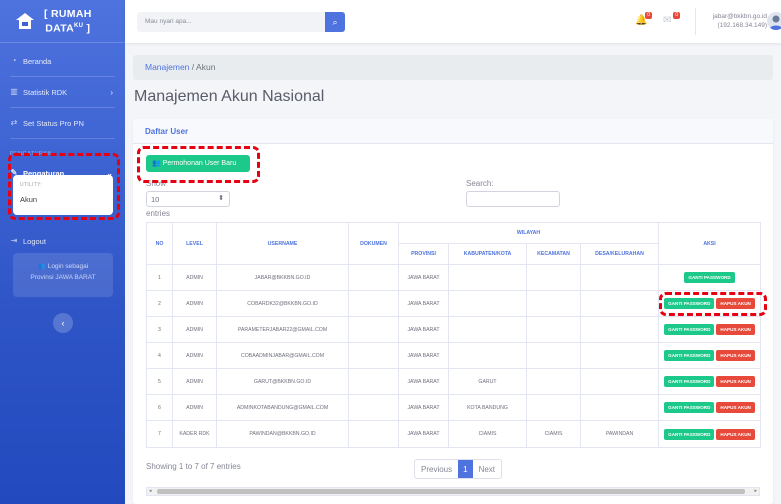 This screenshot has height=504, width=781. What do you see at coordinates (188, 199) in the screenshot?
I see `entries-select: 10 ⬍` at bounding box center [188, 199].